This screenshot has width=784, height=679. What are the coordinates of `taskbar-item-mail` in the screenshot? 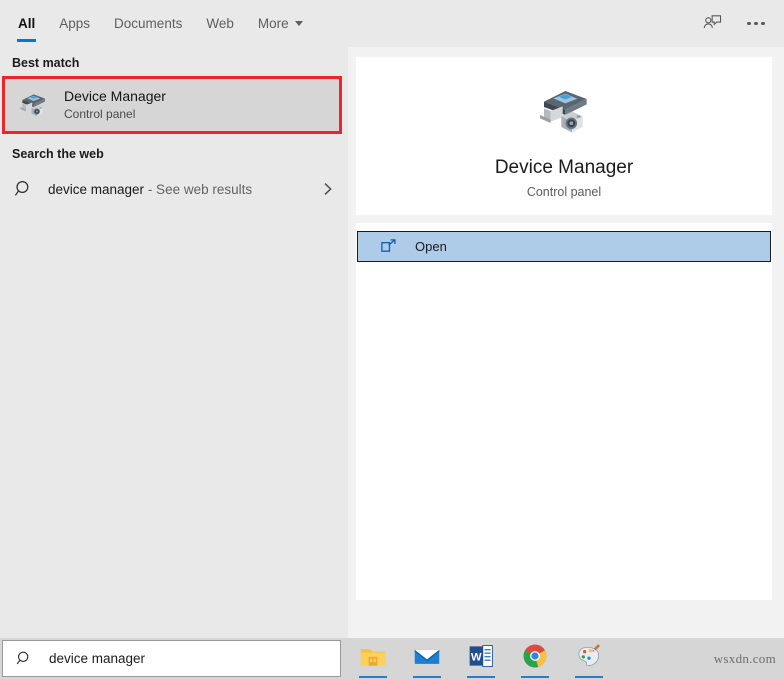 It's located at (427, 658).